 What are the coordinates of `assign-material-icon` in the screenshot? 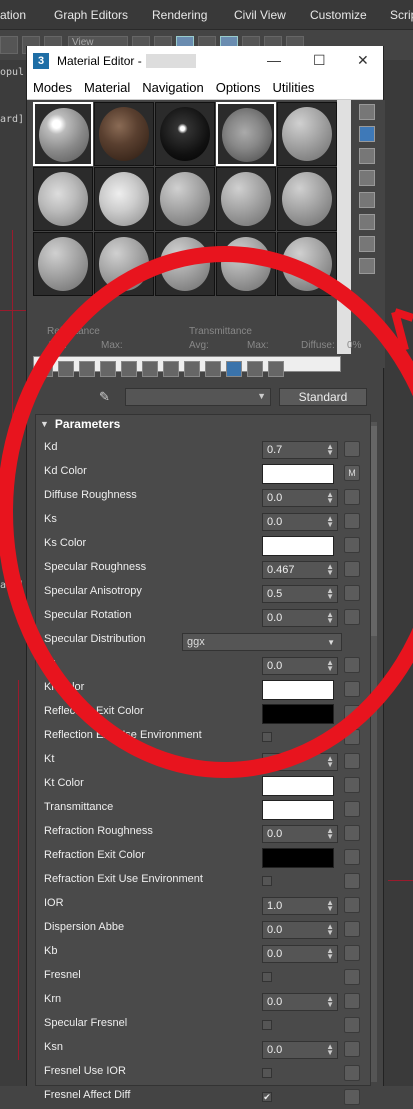 It's located at (87, 369).